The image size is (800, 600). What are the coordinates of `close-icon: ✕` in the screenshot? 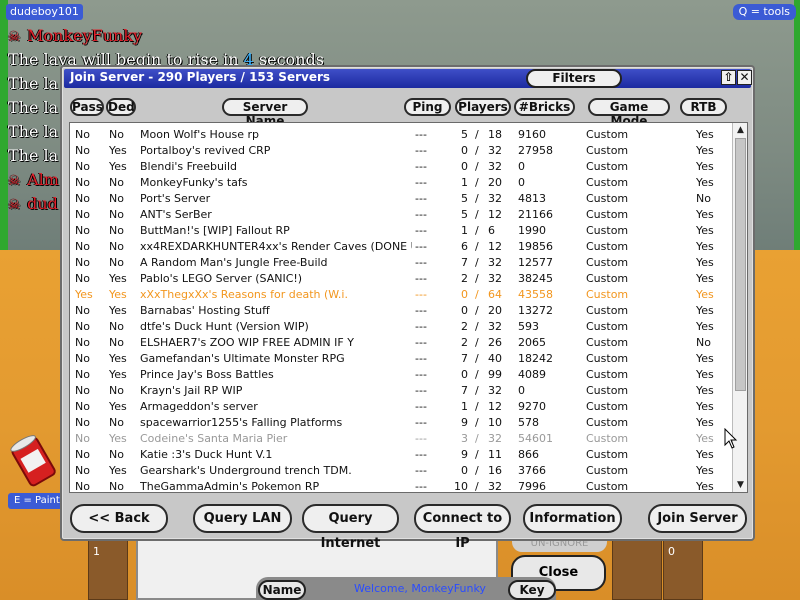 It's located at (744, 77).